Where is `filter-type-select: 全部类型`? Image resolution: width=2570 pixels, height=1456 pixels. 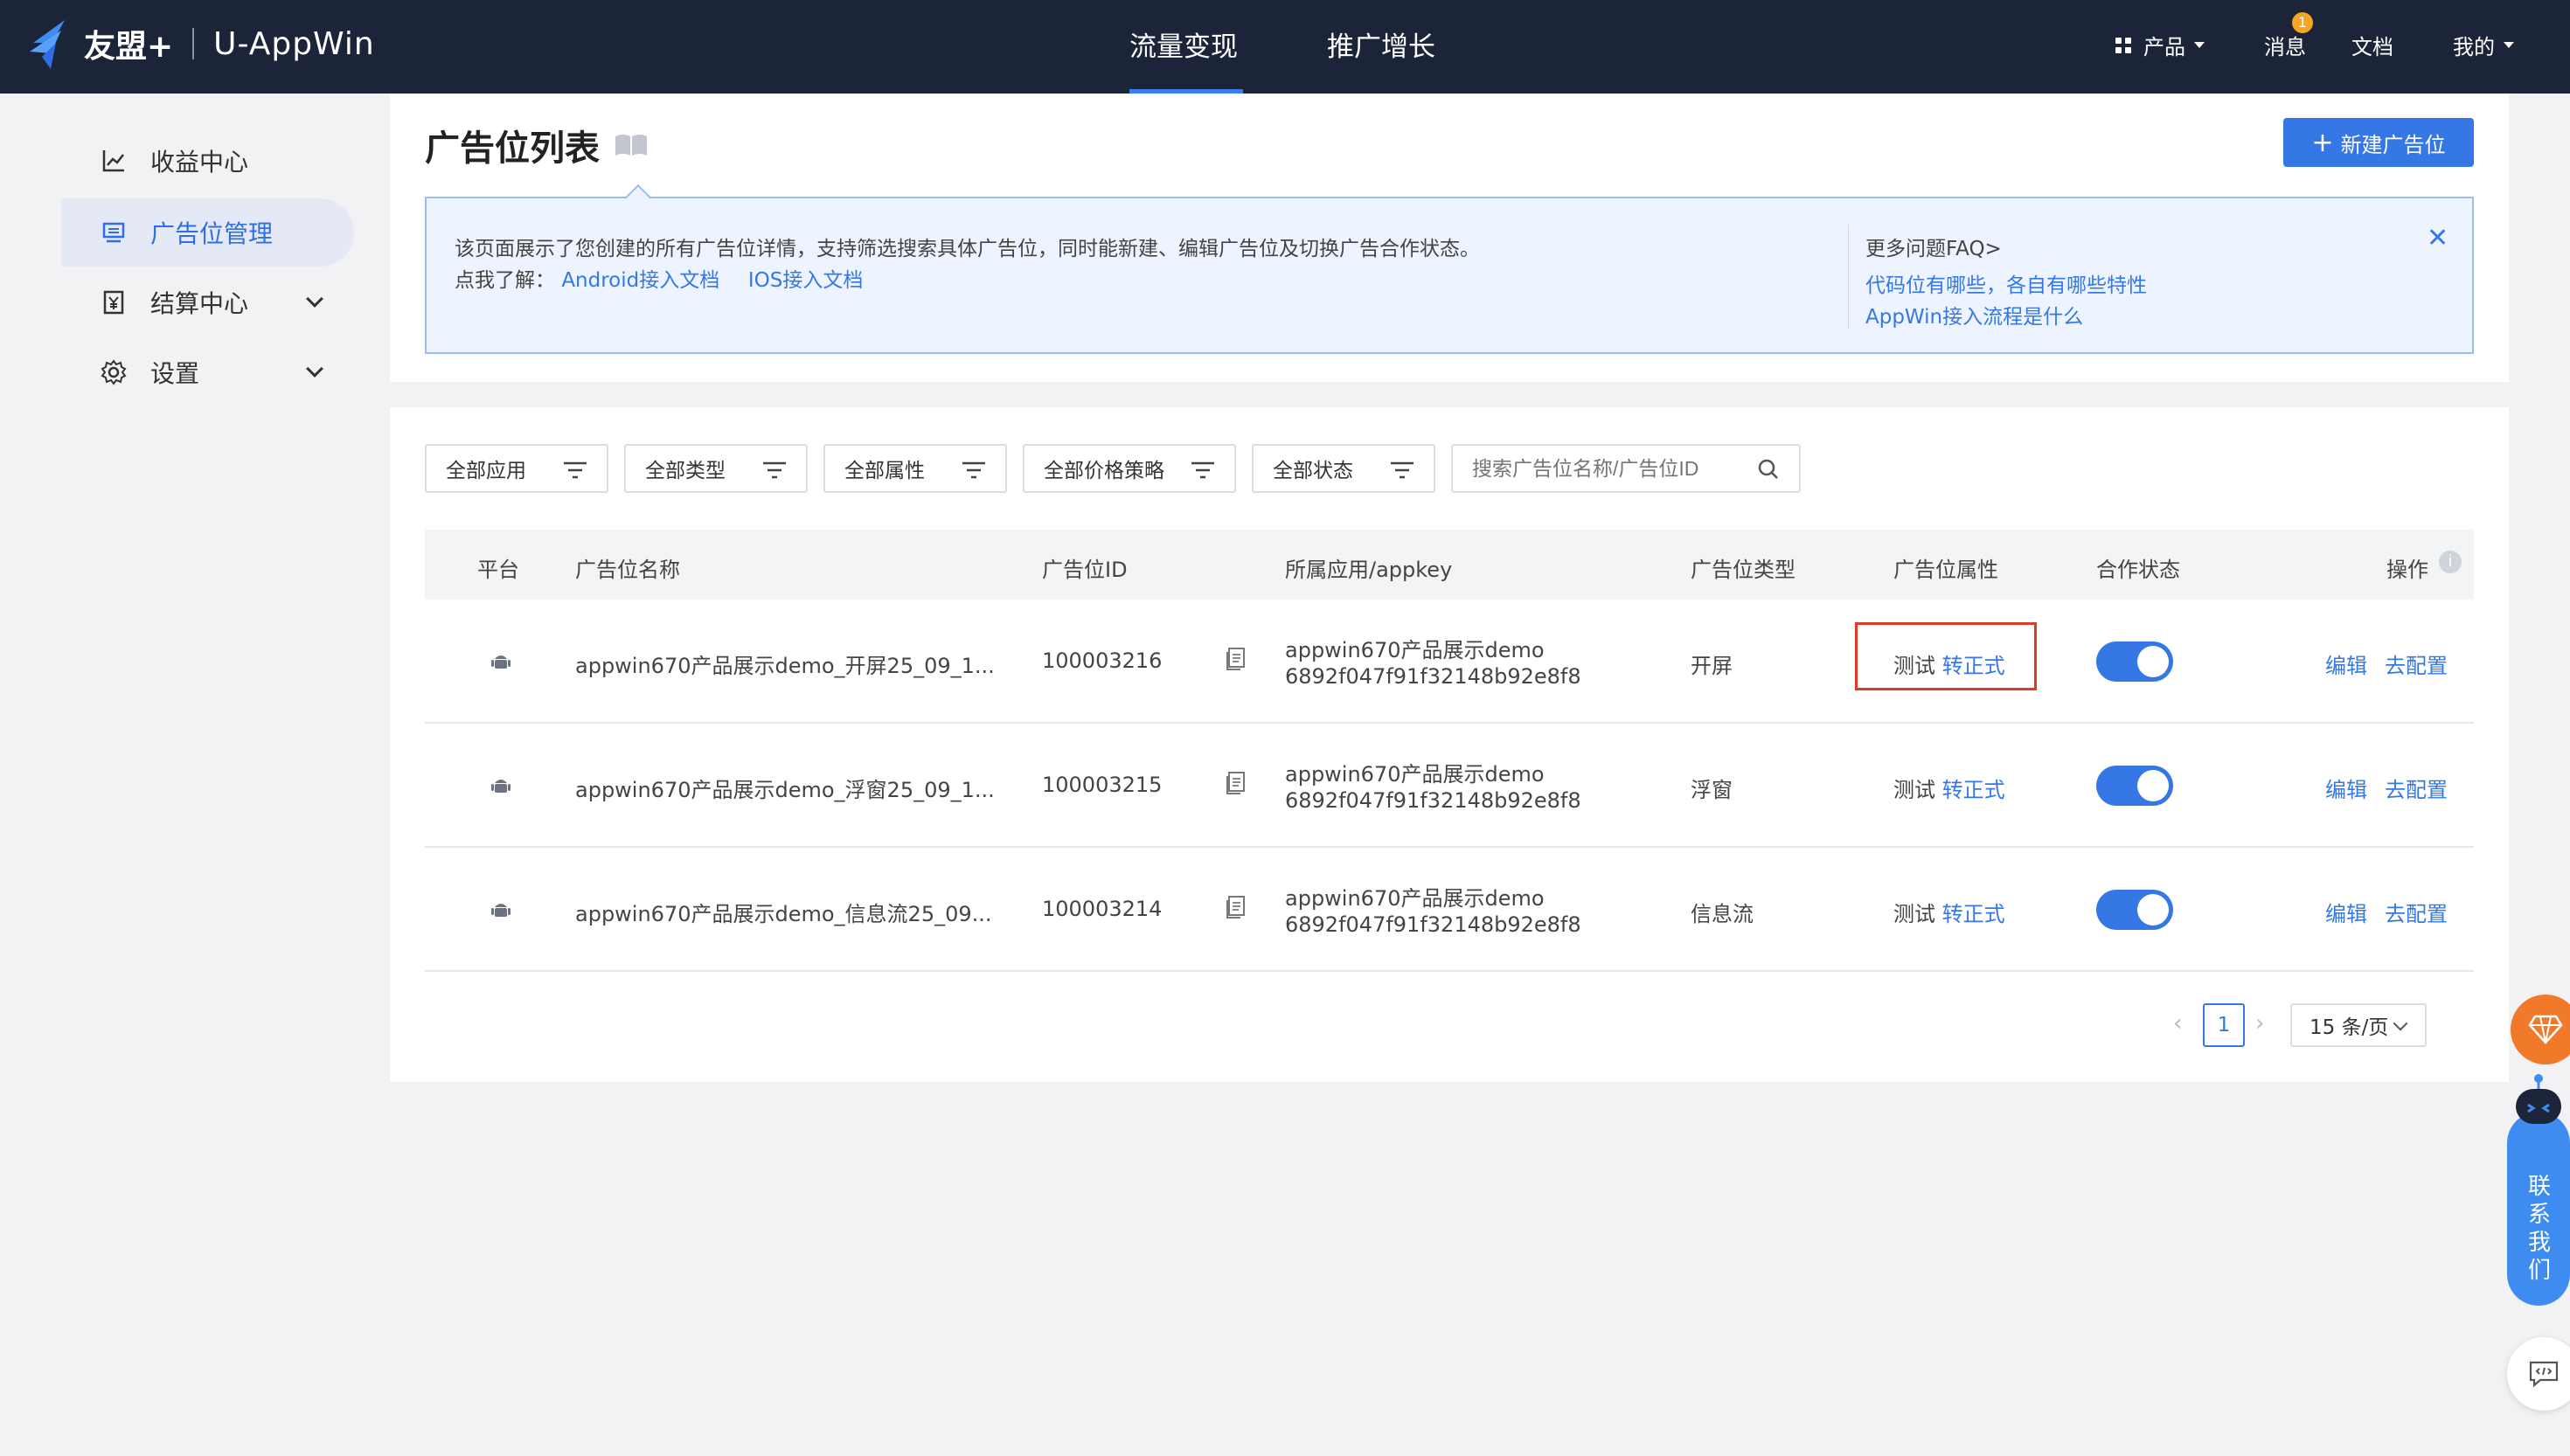
filter-type-select: 全部类型 is located at coordinates (716, 468).